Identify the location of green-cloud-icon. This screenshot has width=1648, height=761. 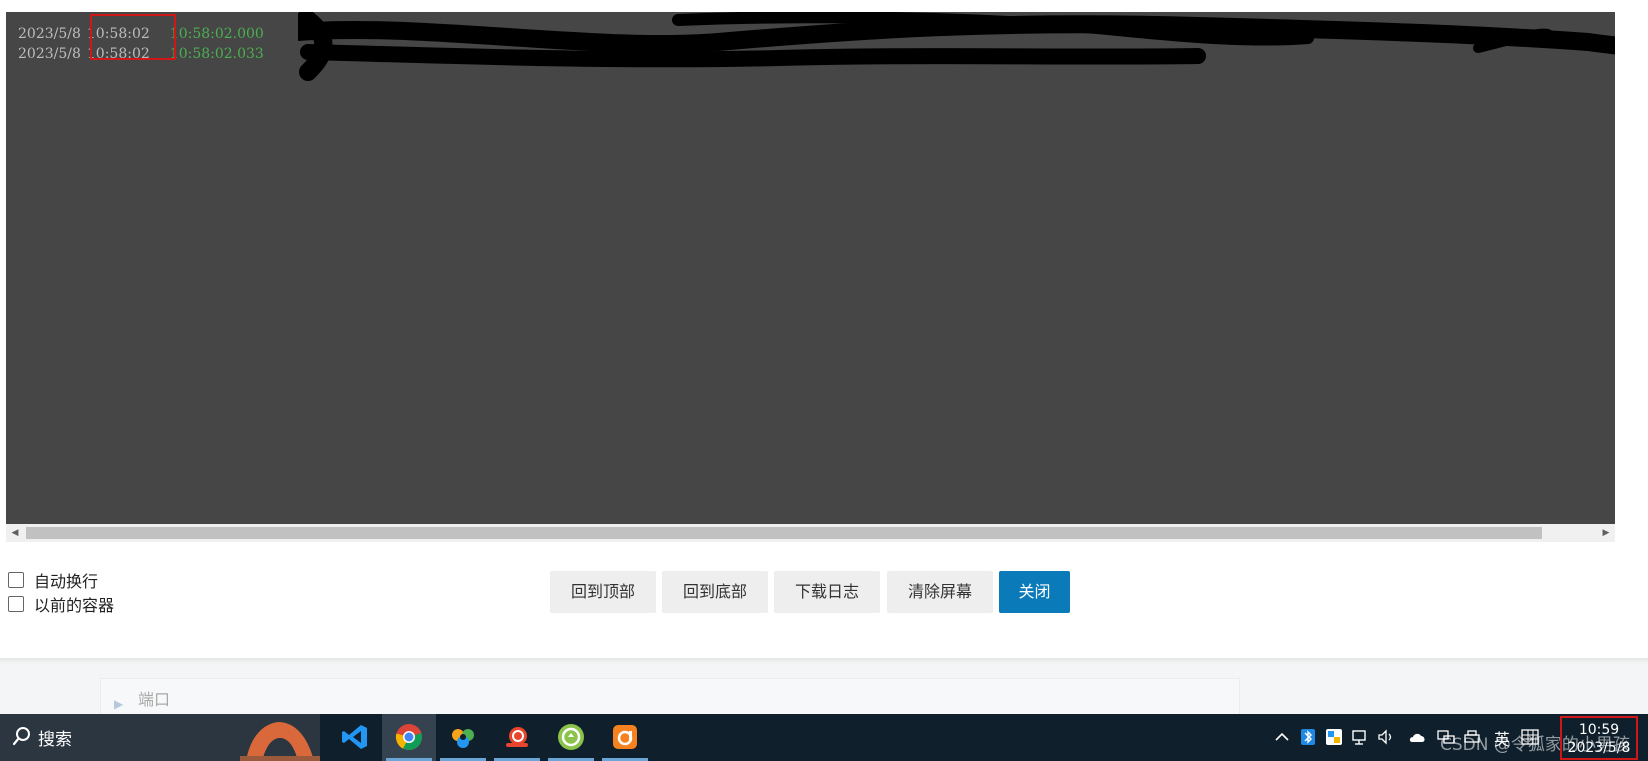
(571, 737).